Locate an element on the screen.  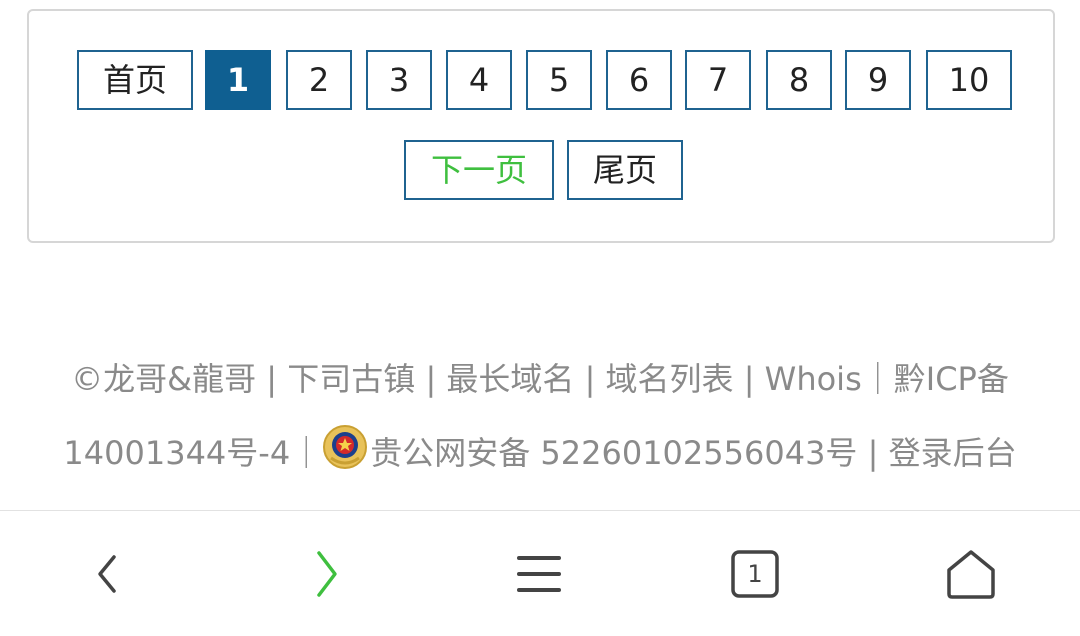
back-button is located at coordinates (108, 573).